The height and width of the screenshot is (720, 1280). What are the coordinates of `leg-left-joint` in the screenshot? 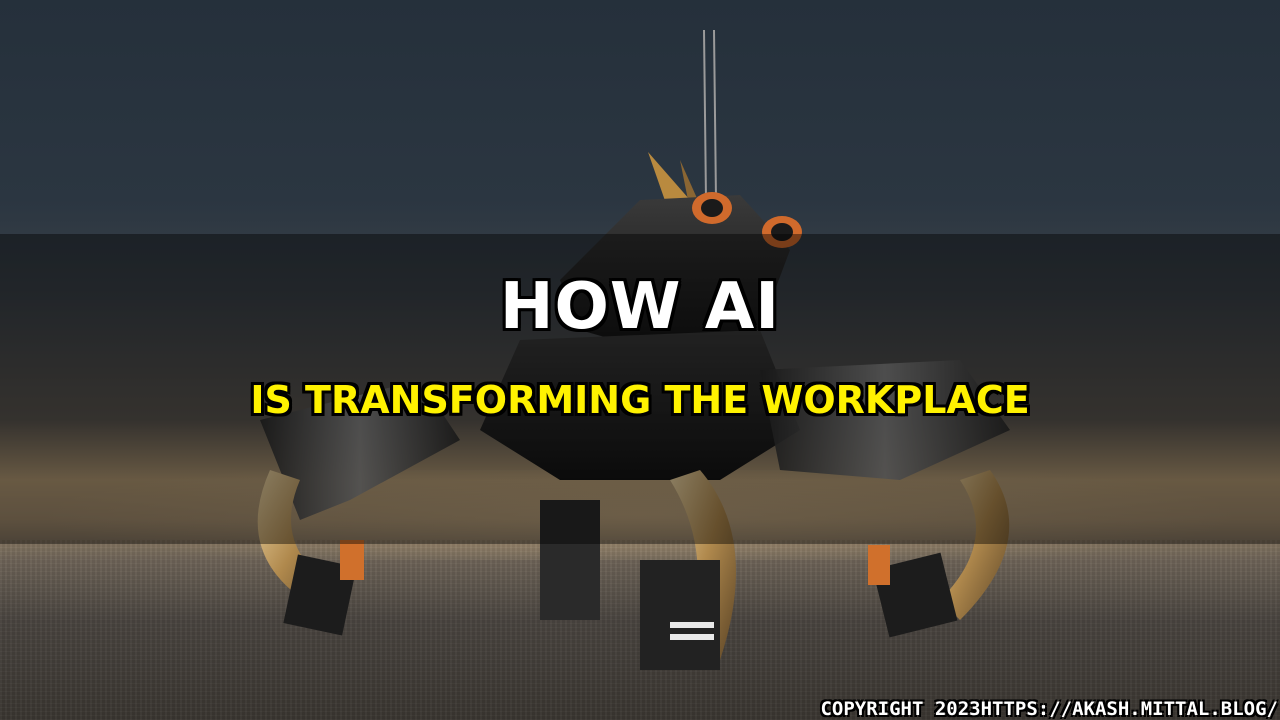 It's located at (352, 560).